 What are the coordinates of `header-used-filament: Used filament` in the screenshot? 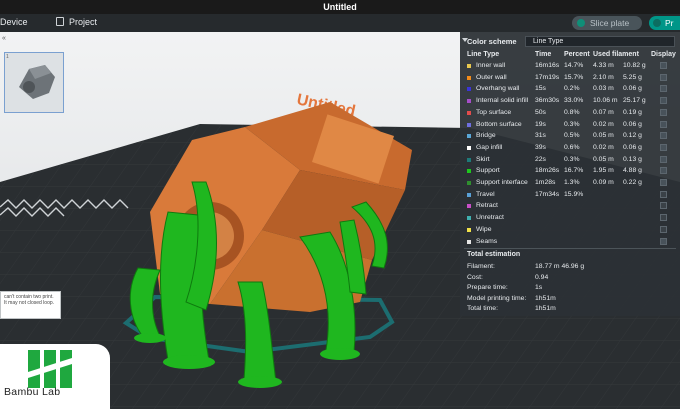 It's located at (616, 54).